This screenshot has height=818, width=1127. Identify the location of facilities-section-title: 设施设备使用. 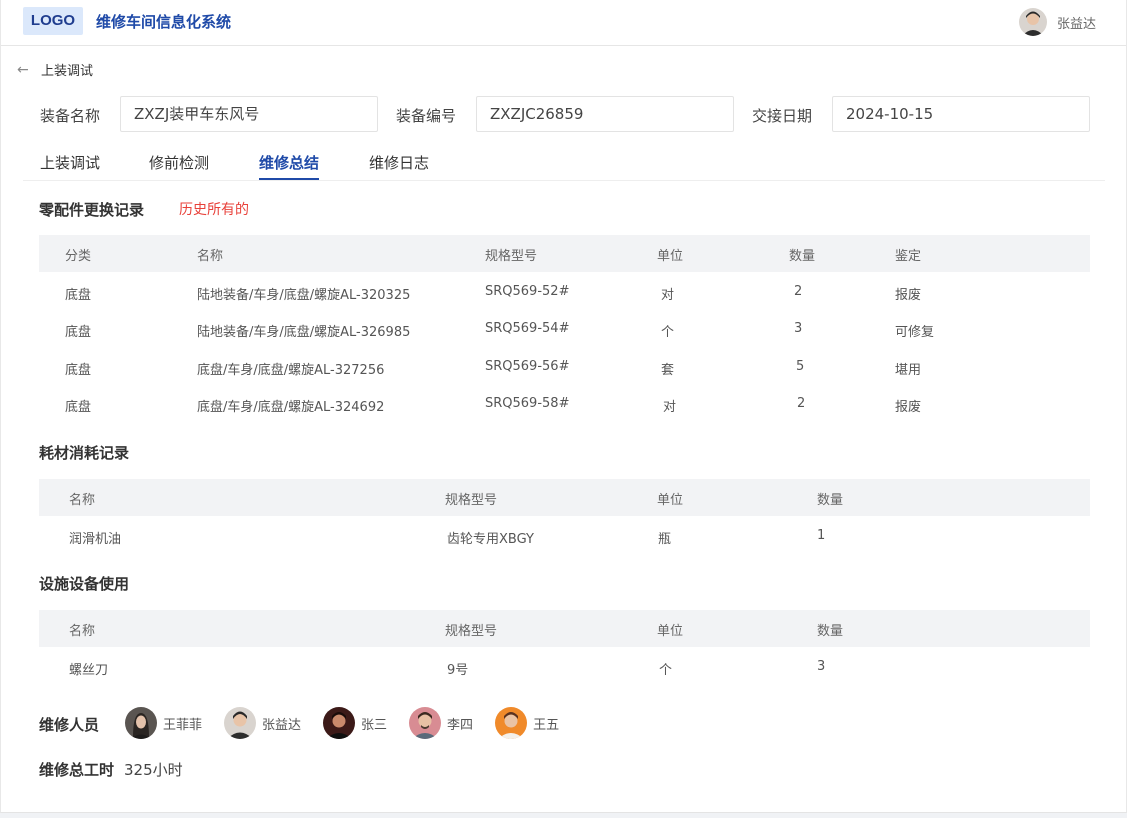
(84, 584).